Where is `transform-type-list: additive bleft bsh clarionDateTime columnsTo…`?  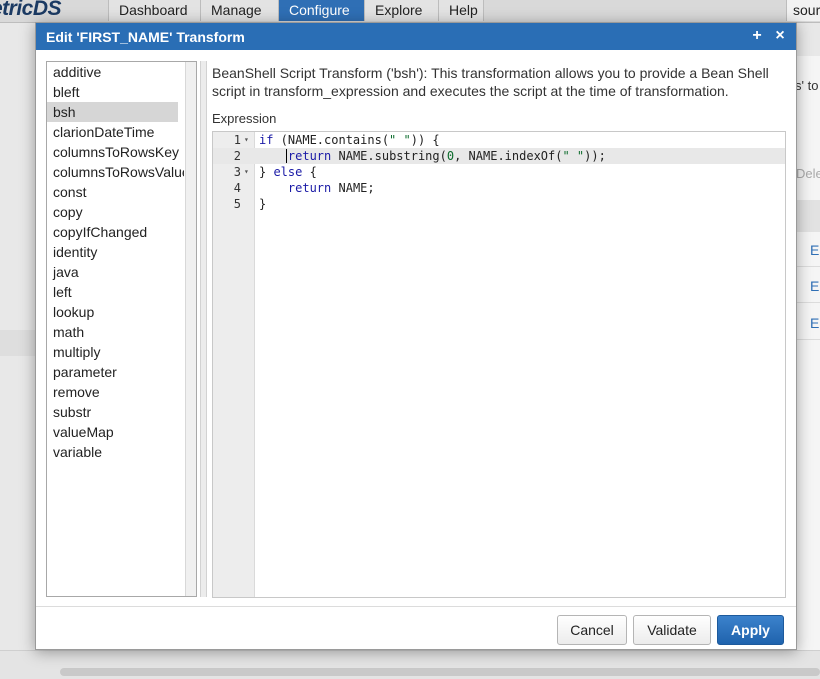 transform-type-list: additive bleft bsh clarionDateTime columnsTo… is located at coordinates (121, 329).